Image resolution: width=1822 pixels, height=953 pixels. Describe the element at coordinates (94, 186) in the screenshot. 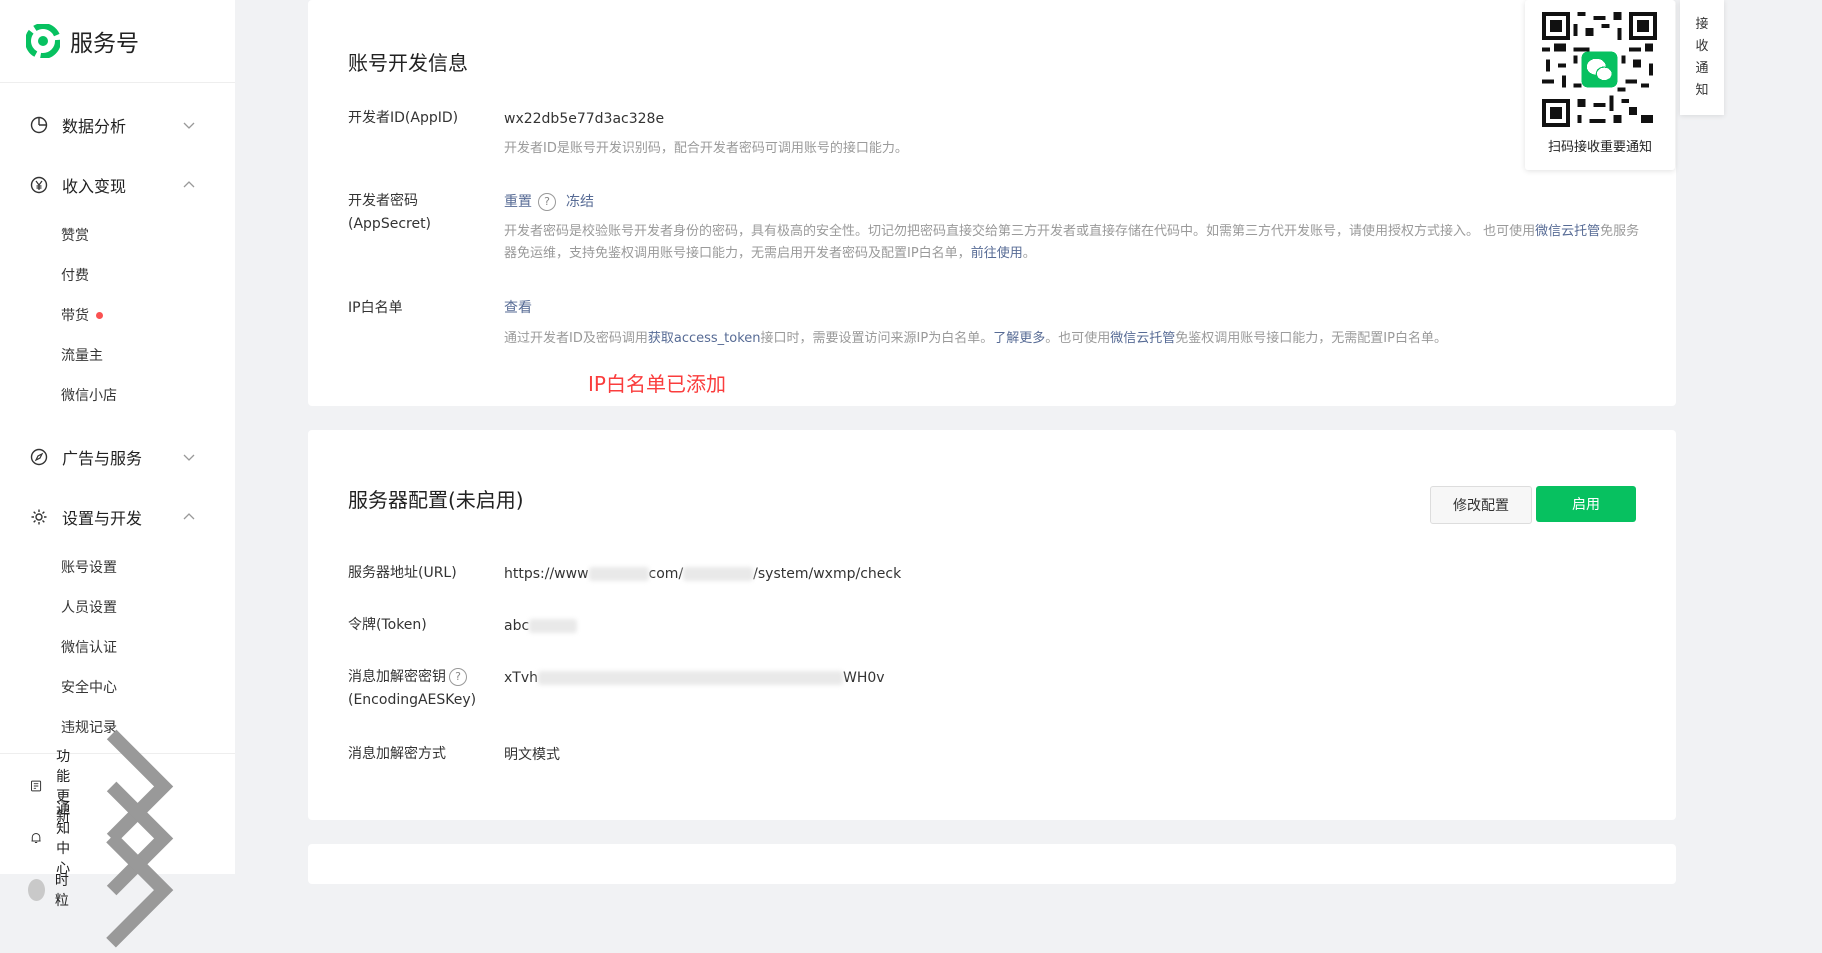

I see `nav-group-label: 收入变现` at that location.